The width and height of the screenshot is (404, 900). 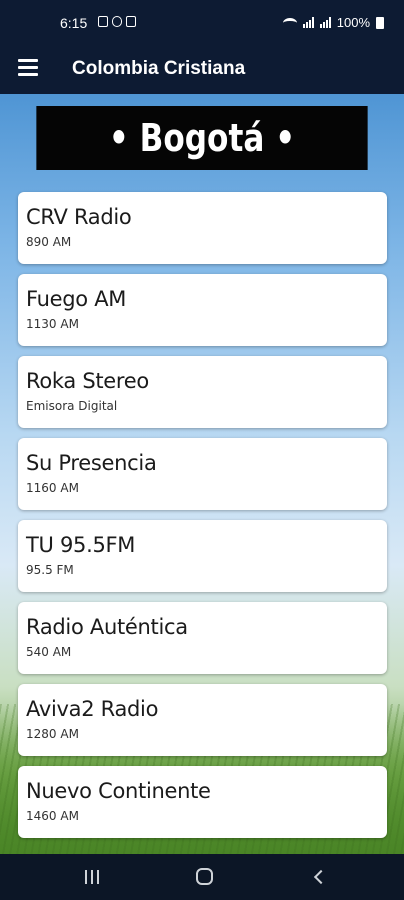 I want to click on system-navigation-bar, so click(x=202, y=877).